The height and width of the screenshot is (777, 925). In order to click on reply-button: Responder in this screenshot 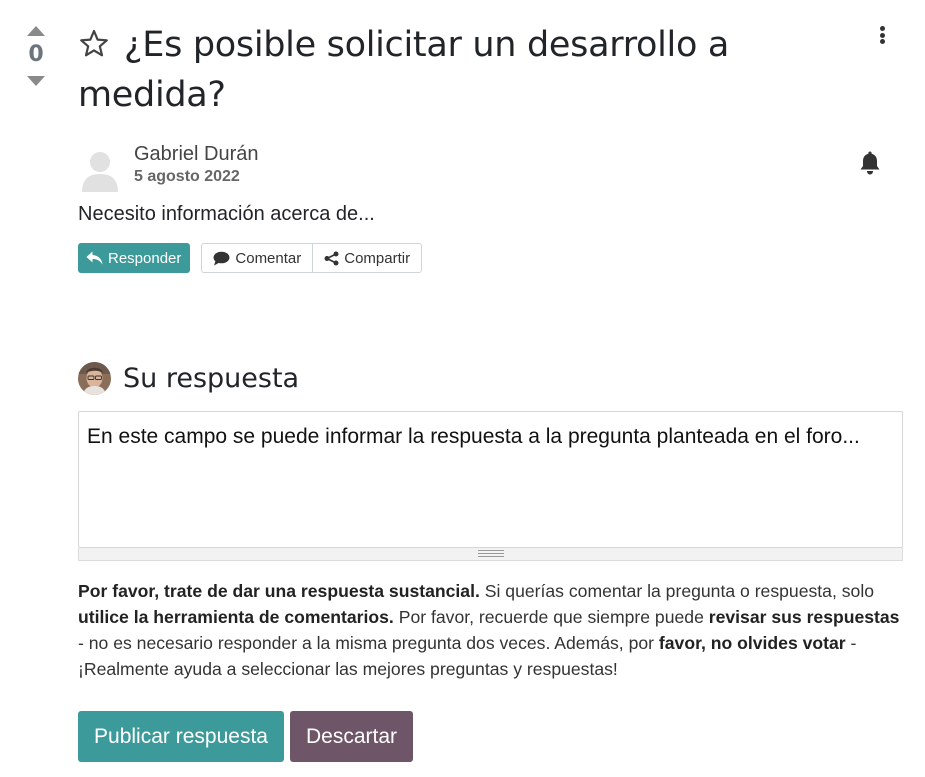, I will do `click(134, 258)`.